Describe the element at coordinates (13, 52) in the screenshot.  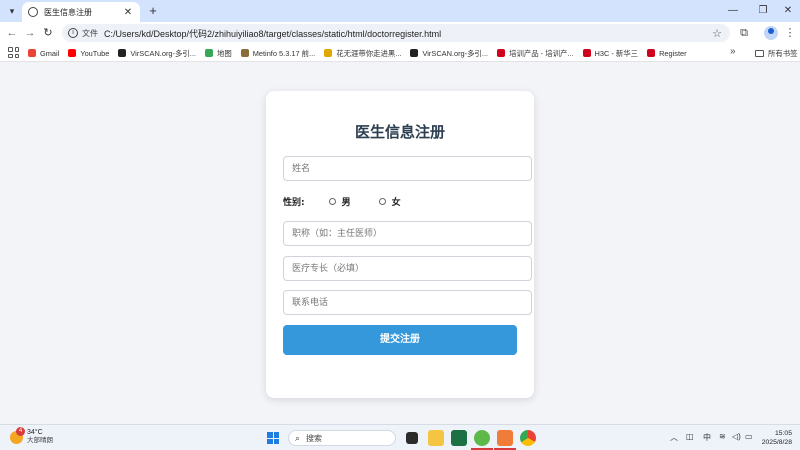
I see `apps-grid-icon` at that location.